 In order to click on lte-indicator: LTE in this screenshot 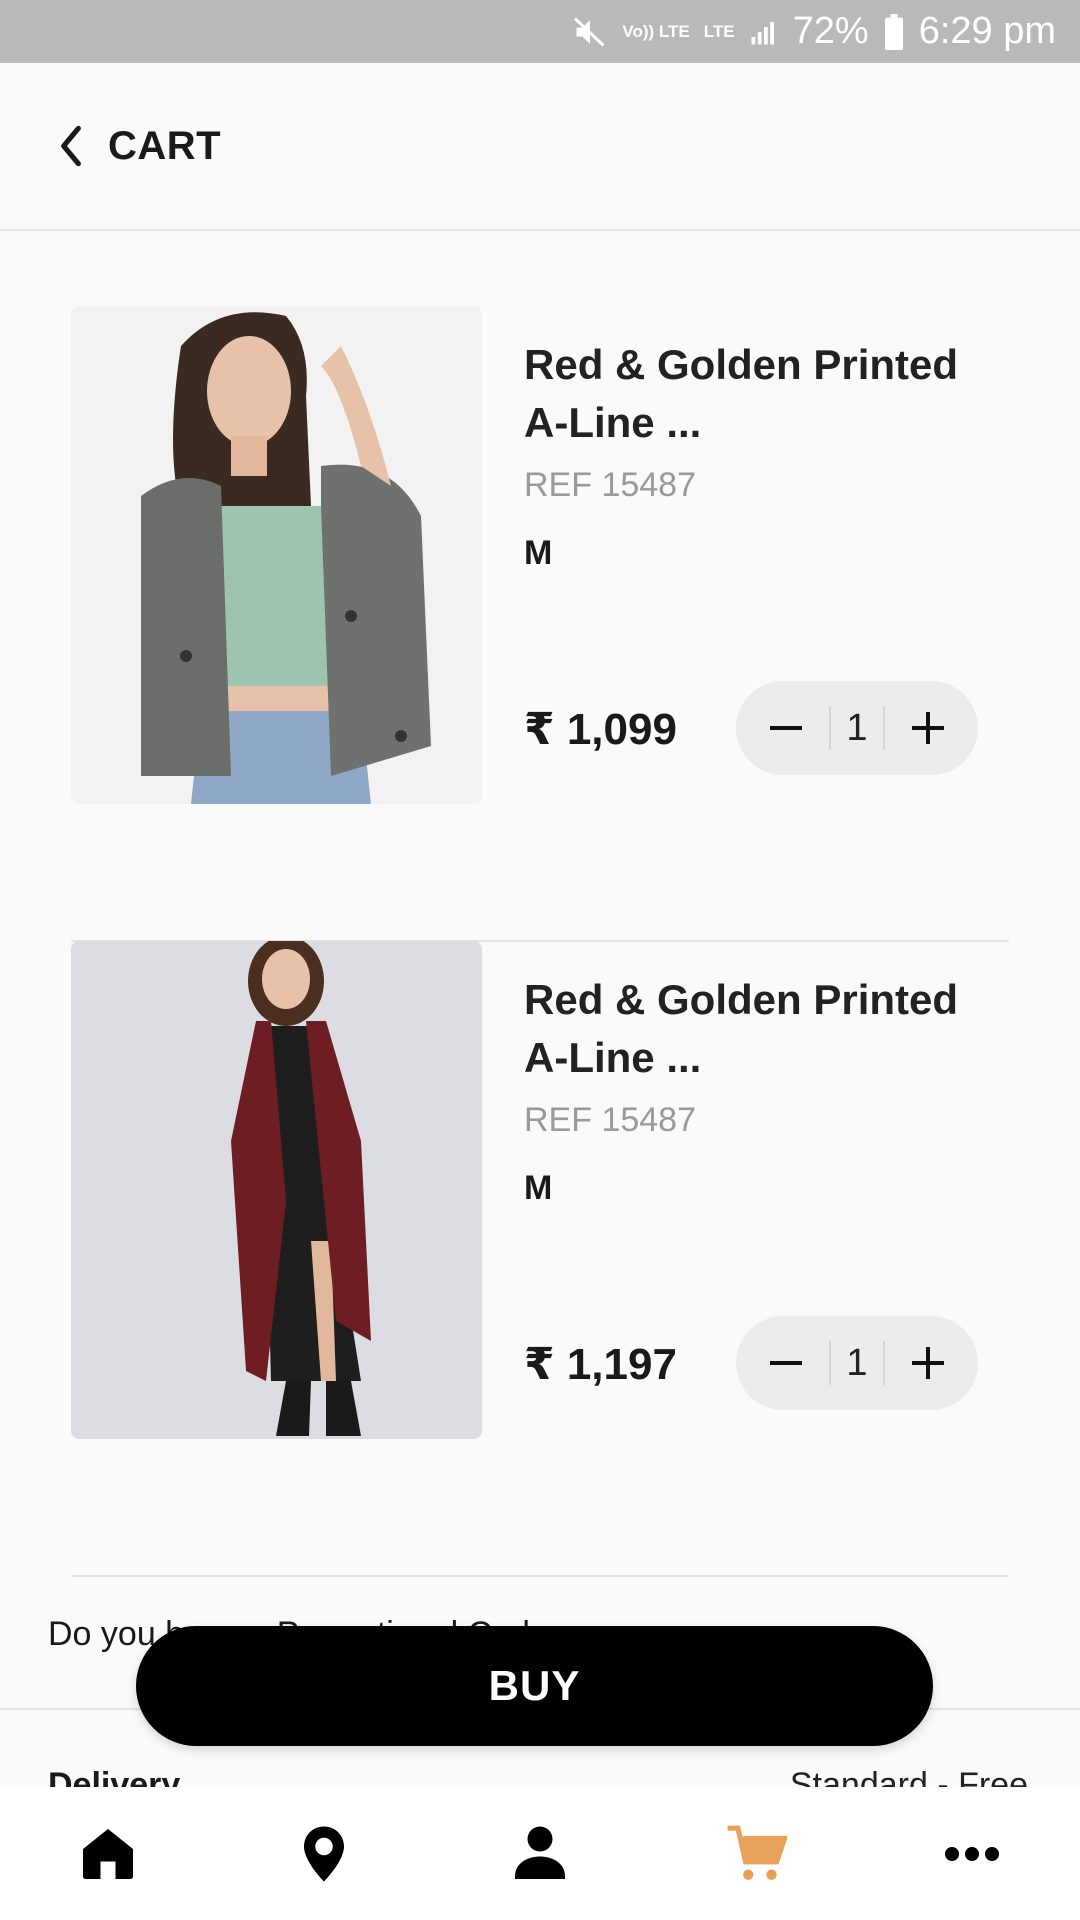, I will do `click(719, 31)`.